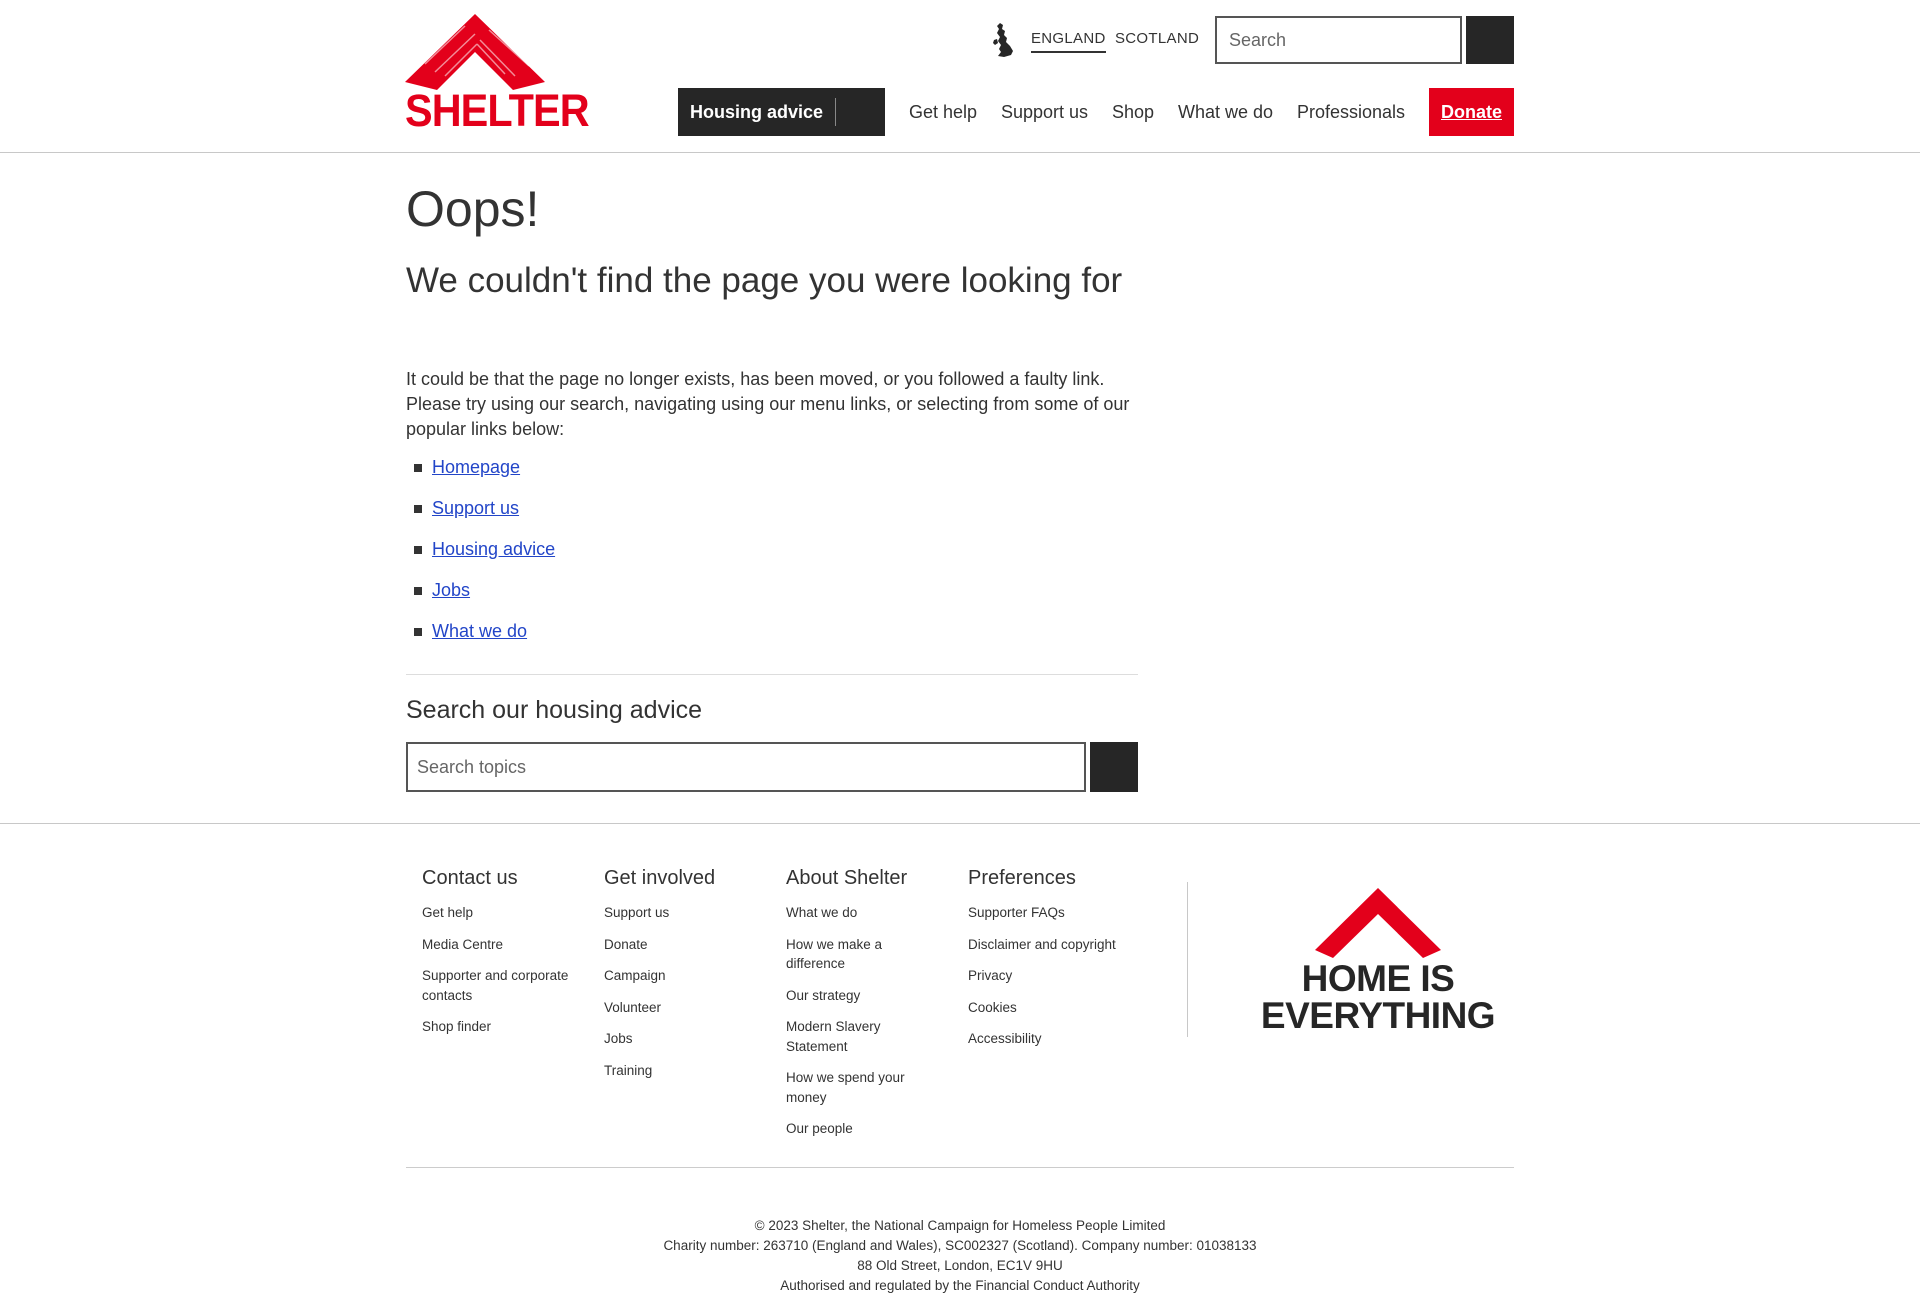  Describe the element at coordinates (475, 52) in the screenshot. I see `roof-logo-icon` at that location.